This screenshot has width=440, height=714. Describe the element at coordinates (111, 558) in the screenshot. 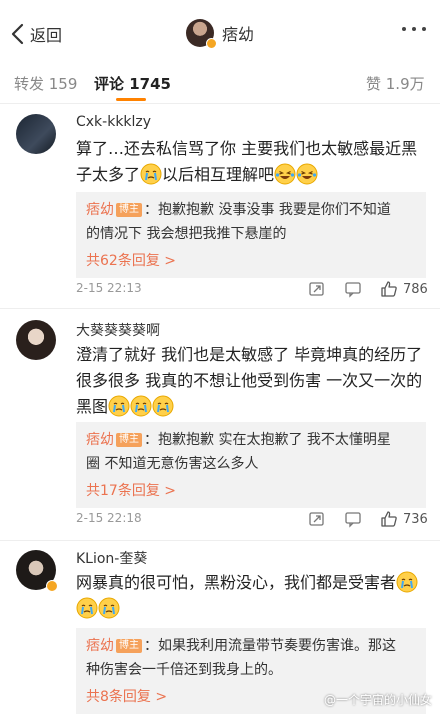

I see `comment-username: KLion-奎葵` at that location.